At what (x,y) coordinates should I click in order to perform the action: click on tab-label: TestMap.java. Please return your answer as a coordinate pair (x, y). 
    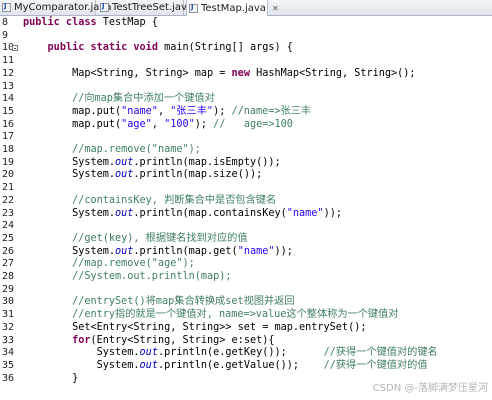
    Looking at the image, I should click on (233, 8).